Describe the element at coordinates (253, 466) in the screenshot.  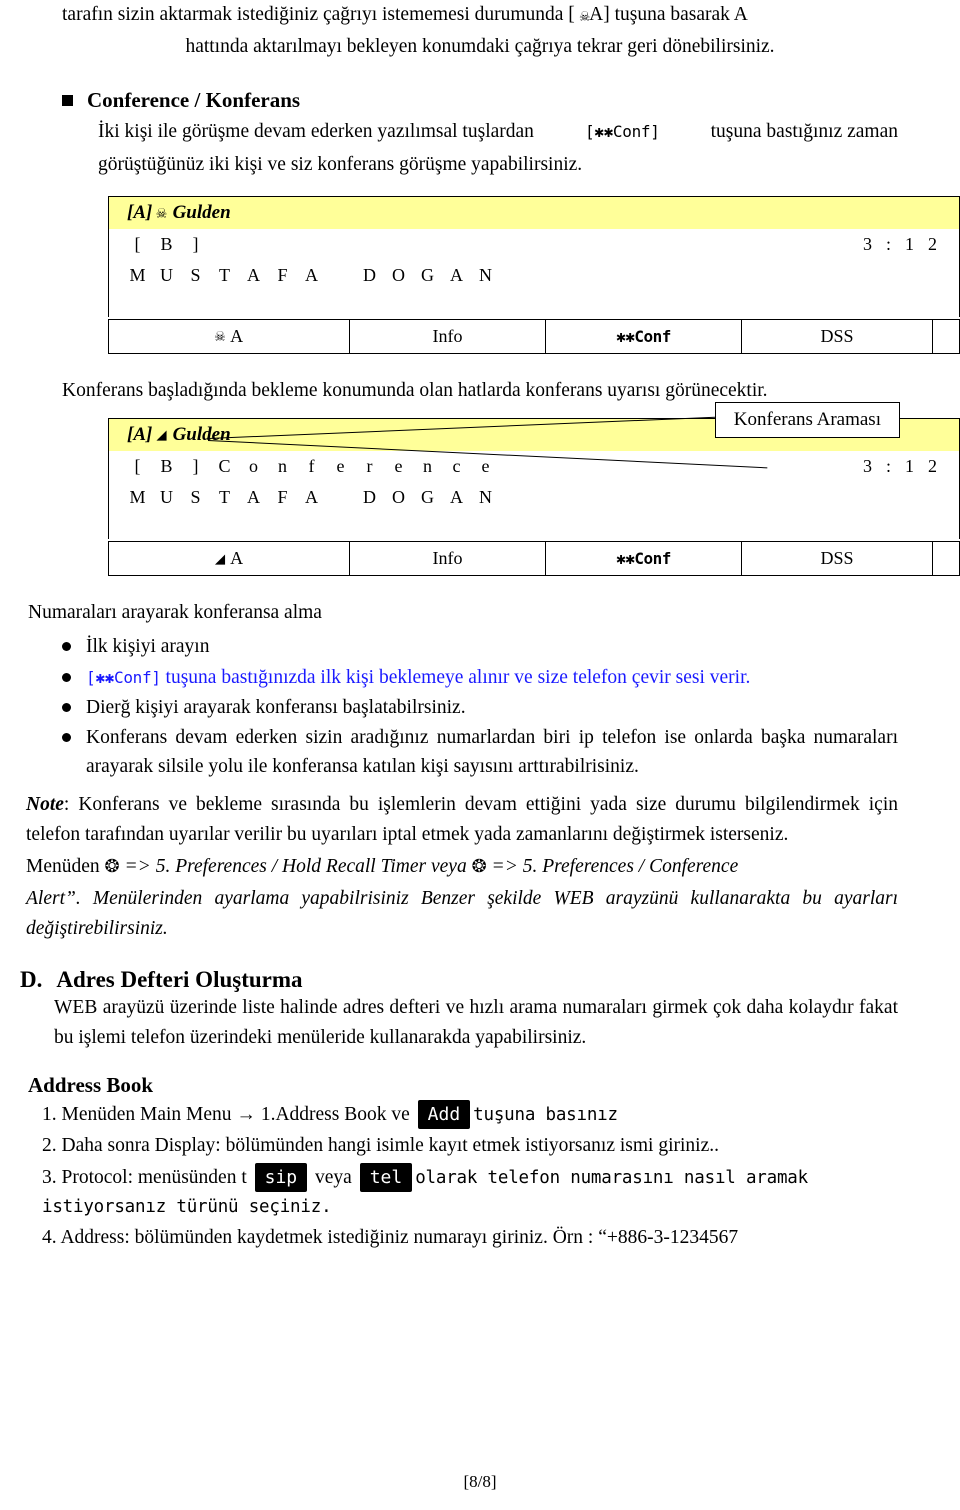
I see `lcd-cell: o` at that location.